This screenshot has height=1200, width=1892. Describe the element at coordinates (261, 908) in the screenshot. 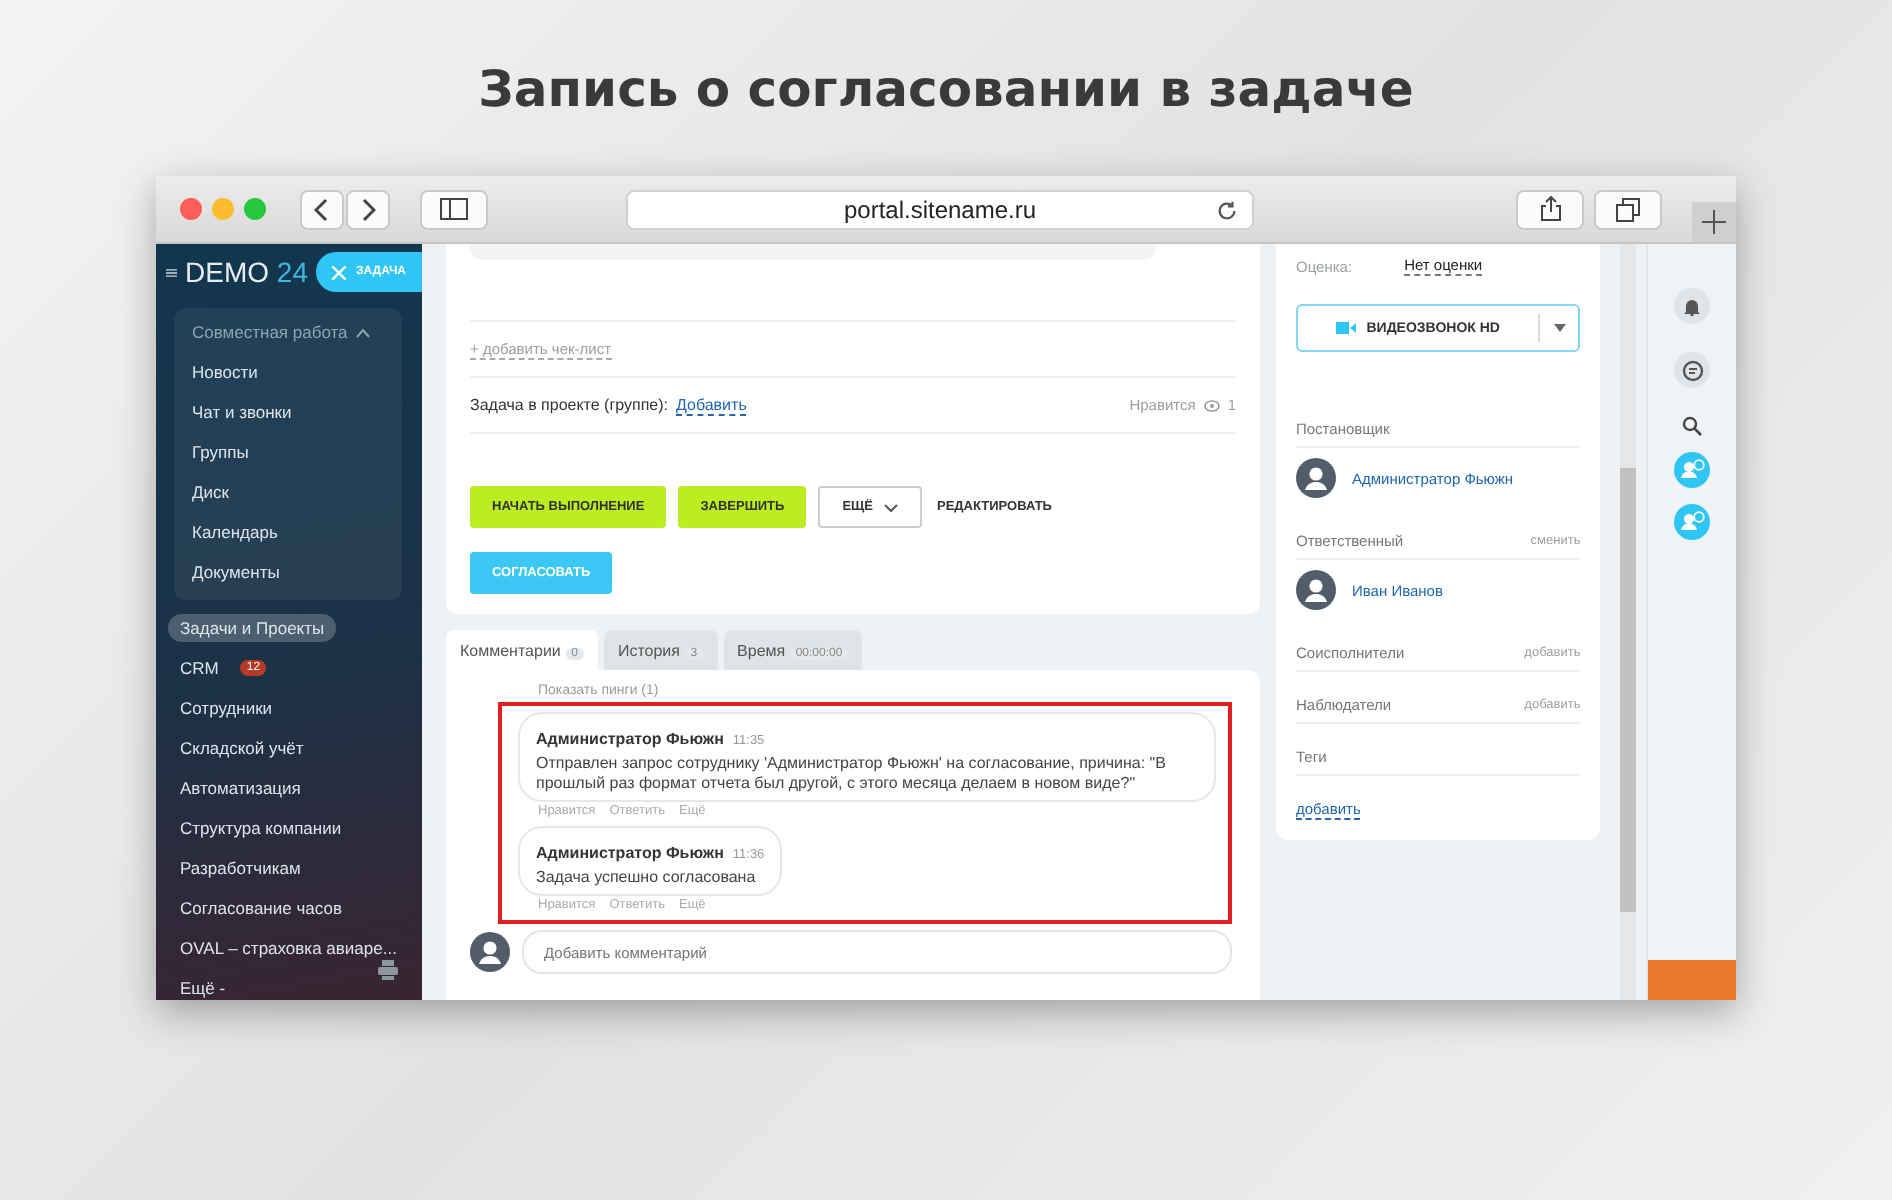

I see `sidebar-item: Согласование часов` at that location.